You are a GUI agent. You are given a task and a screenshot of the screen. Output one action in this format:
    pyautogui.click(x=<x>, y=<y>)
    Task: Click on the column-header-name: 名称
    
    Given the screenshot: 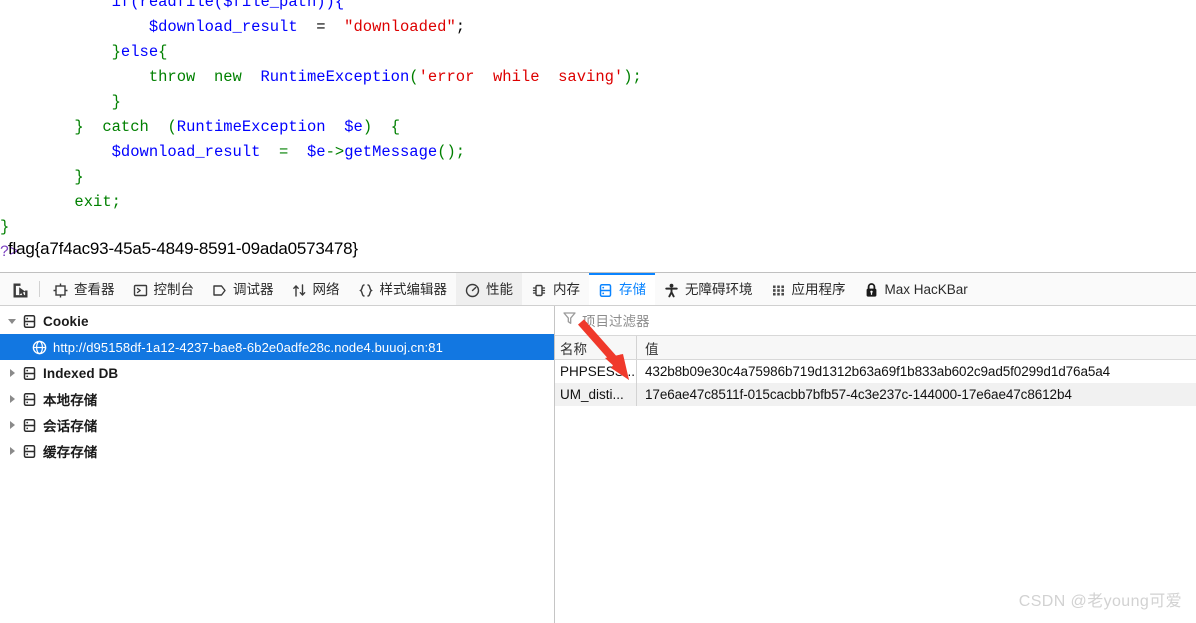 What is the action you would take?
    pyautogui.click(x=596, y=347)
    